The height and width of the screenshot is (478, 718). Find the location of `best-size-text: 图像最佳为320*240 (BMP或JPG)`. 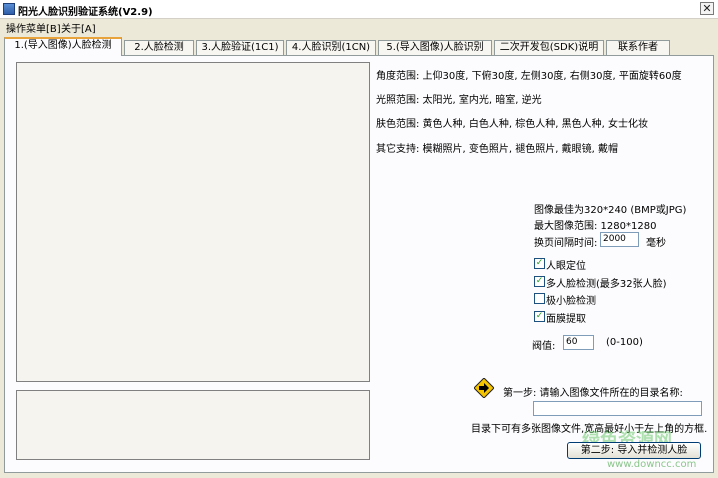

best-size-text: 图像最佳为320*240 (BMP或JPG) is located at coordinates (610, 210).